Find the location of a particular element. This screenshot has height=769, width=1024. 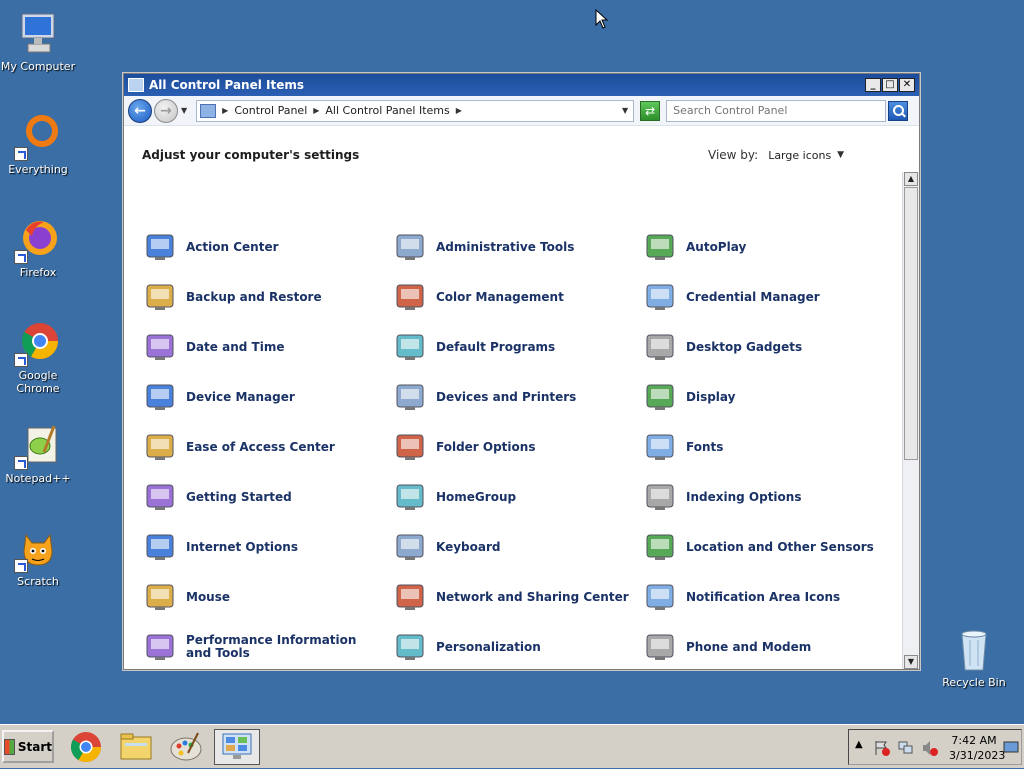

cp-item: Location and Other Sensors is located at coordinates (763, 547).